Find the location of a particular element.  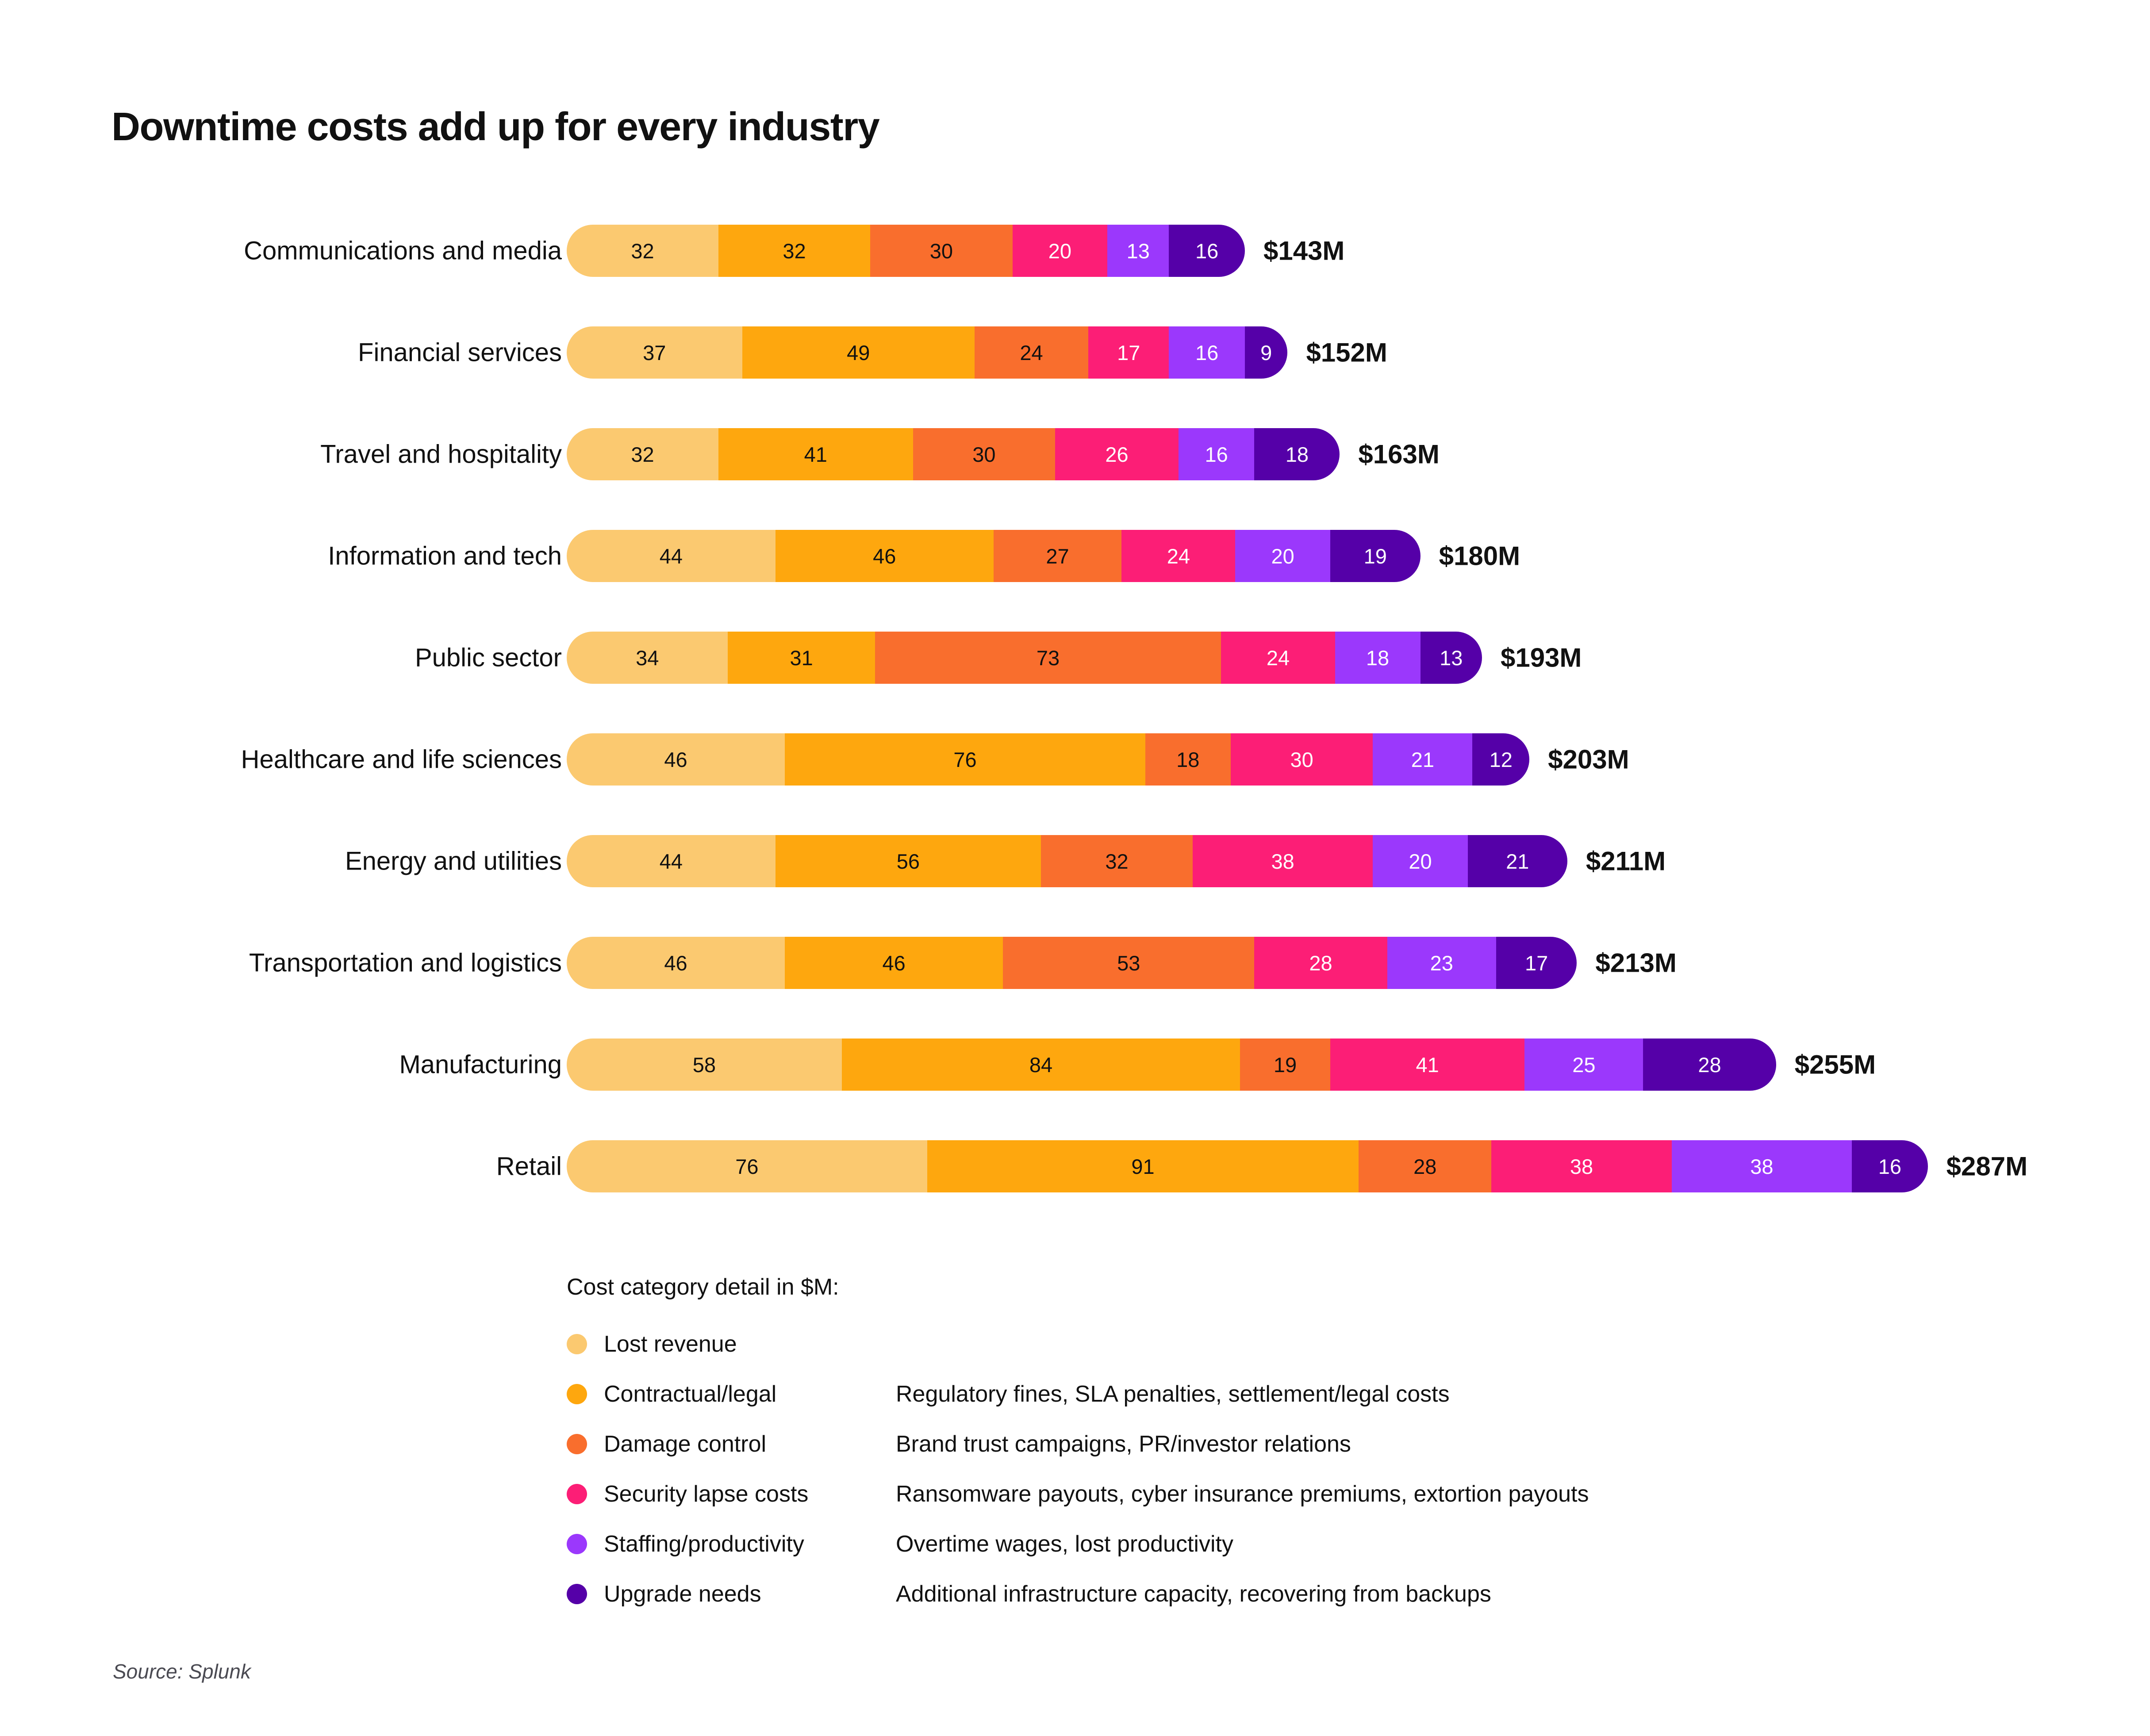

bar-segment: 28 is located at coordinates (1425, 1166).